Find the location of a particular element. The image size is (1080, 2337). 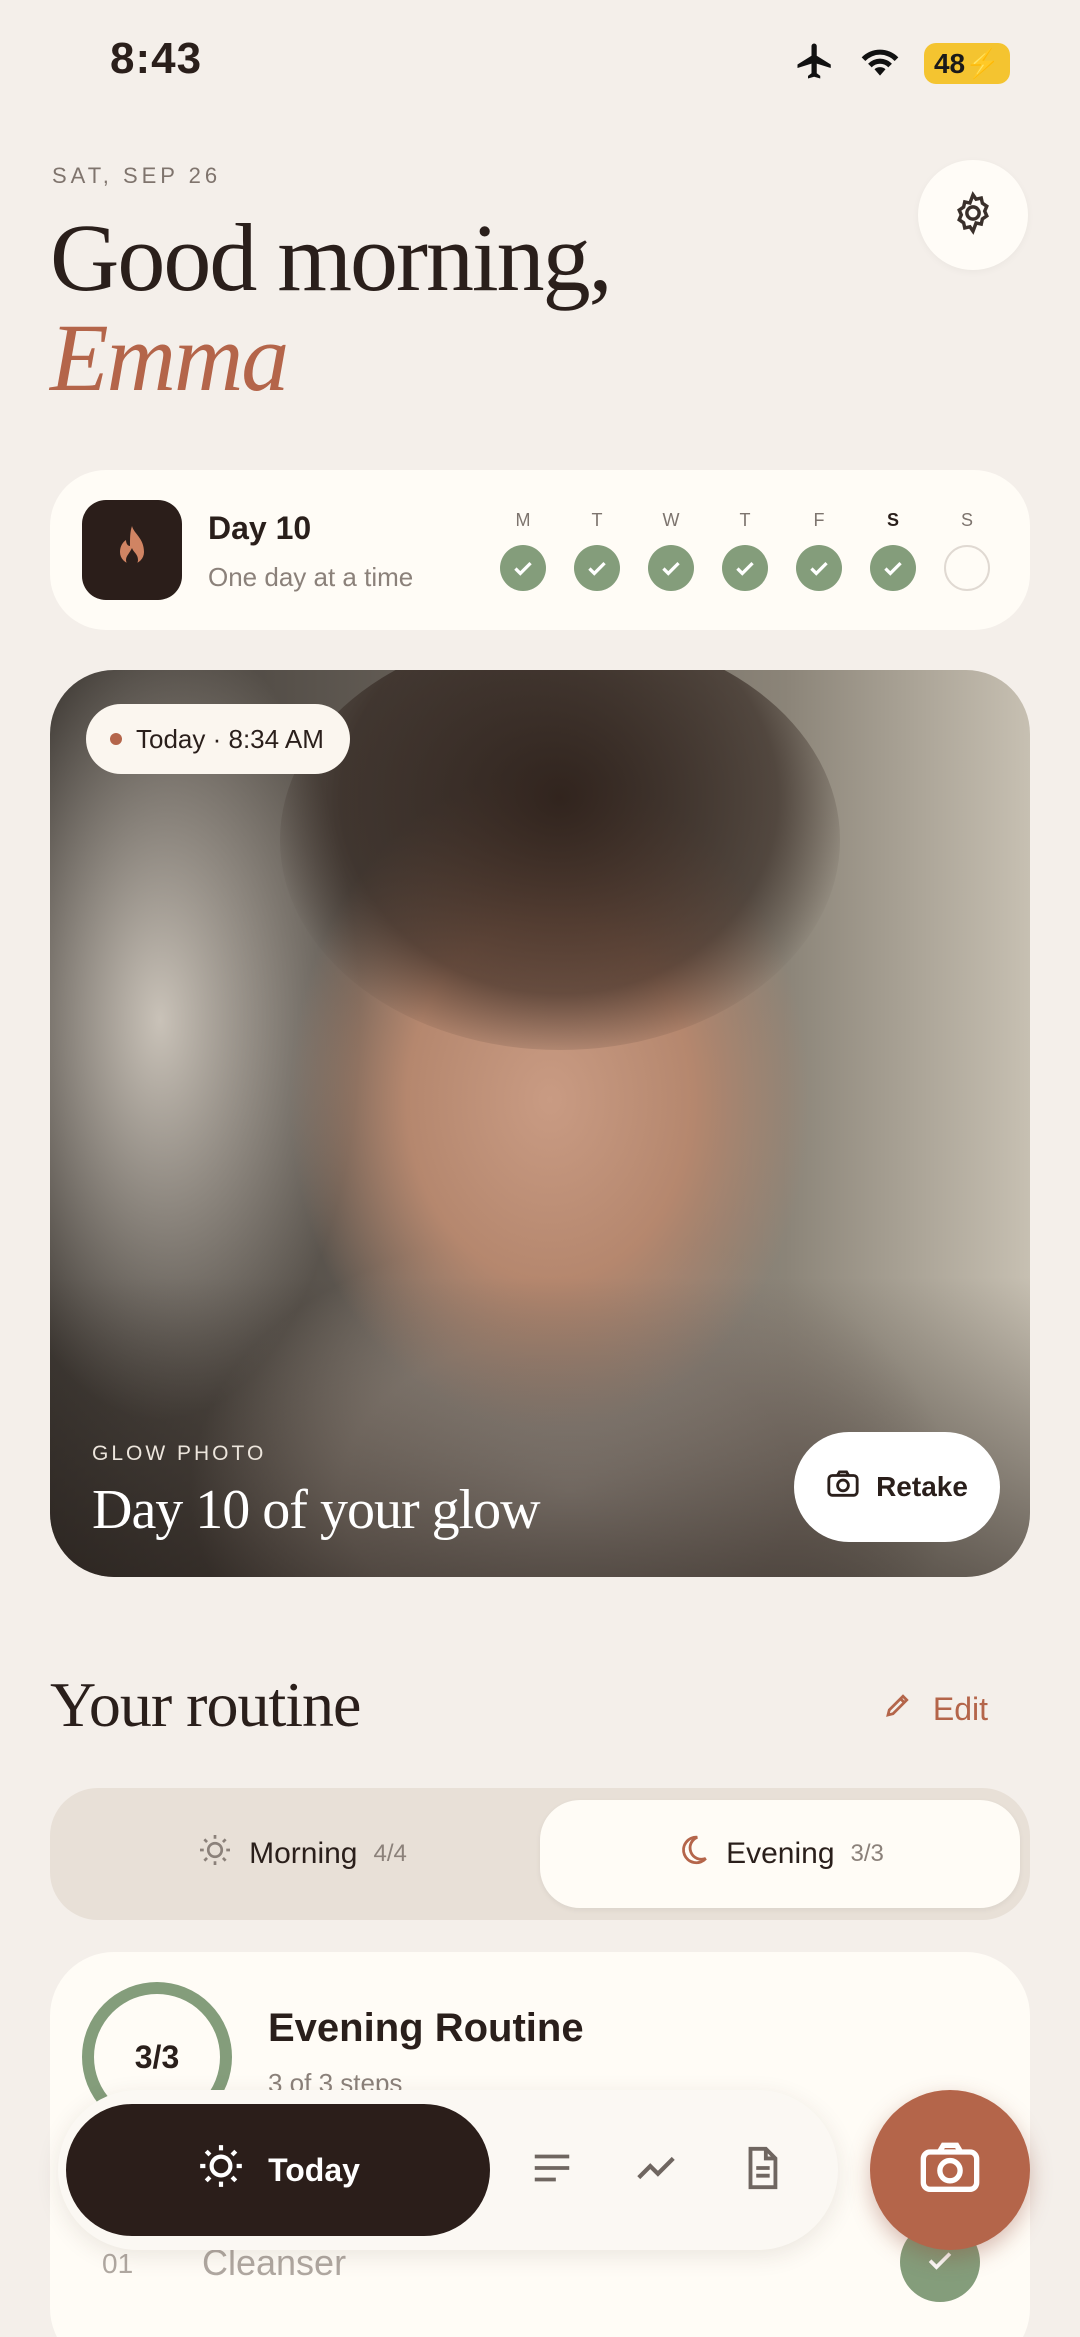

tab-morning-count: 4/4 is located at coordinates (390, 1853).